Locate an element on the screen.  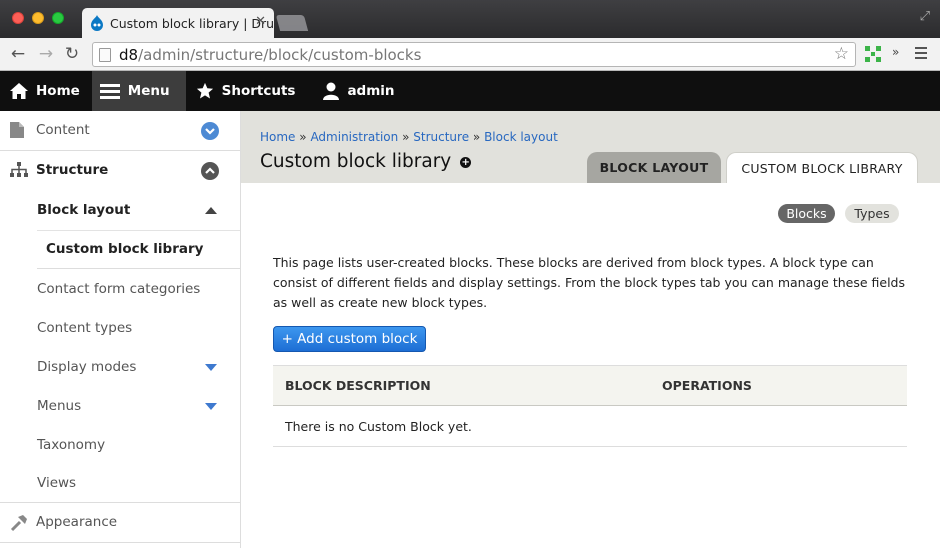
secondary-tab-label: Types is located at coordinates (872, 213).